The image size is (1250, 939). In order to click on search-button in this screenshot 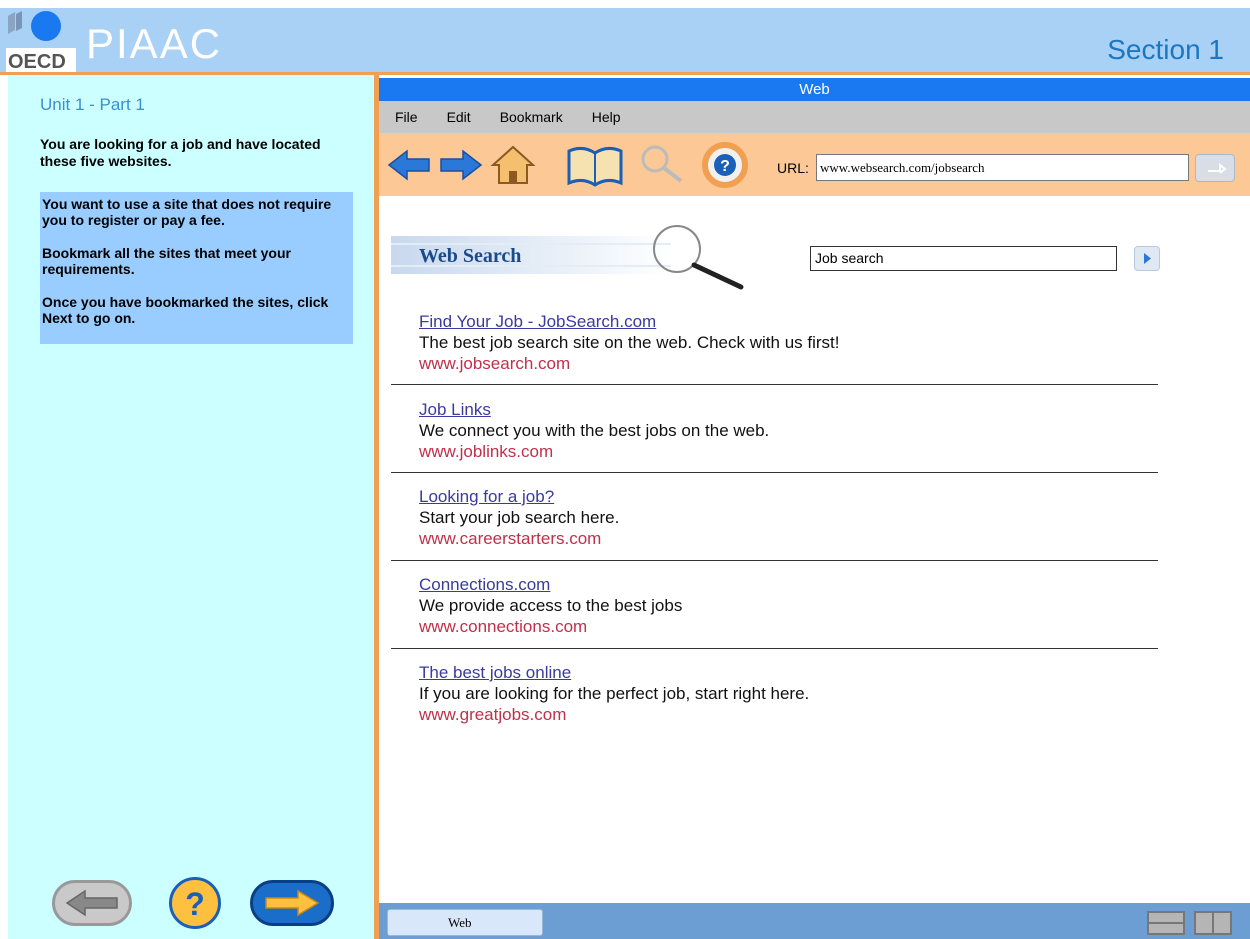, I will do `click(1147, 258)`.